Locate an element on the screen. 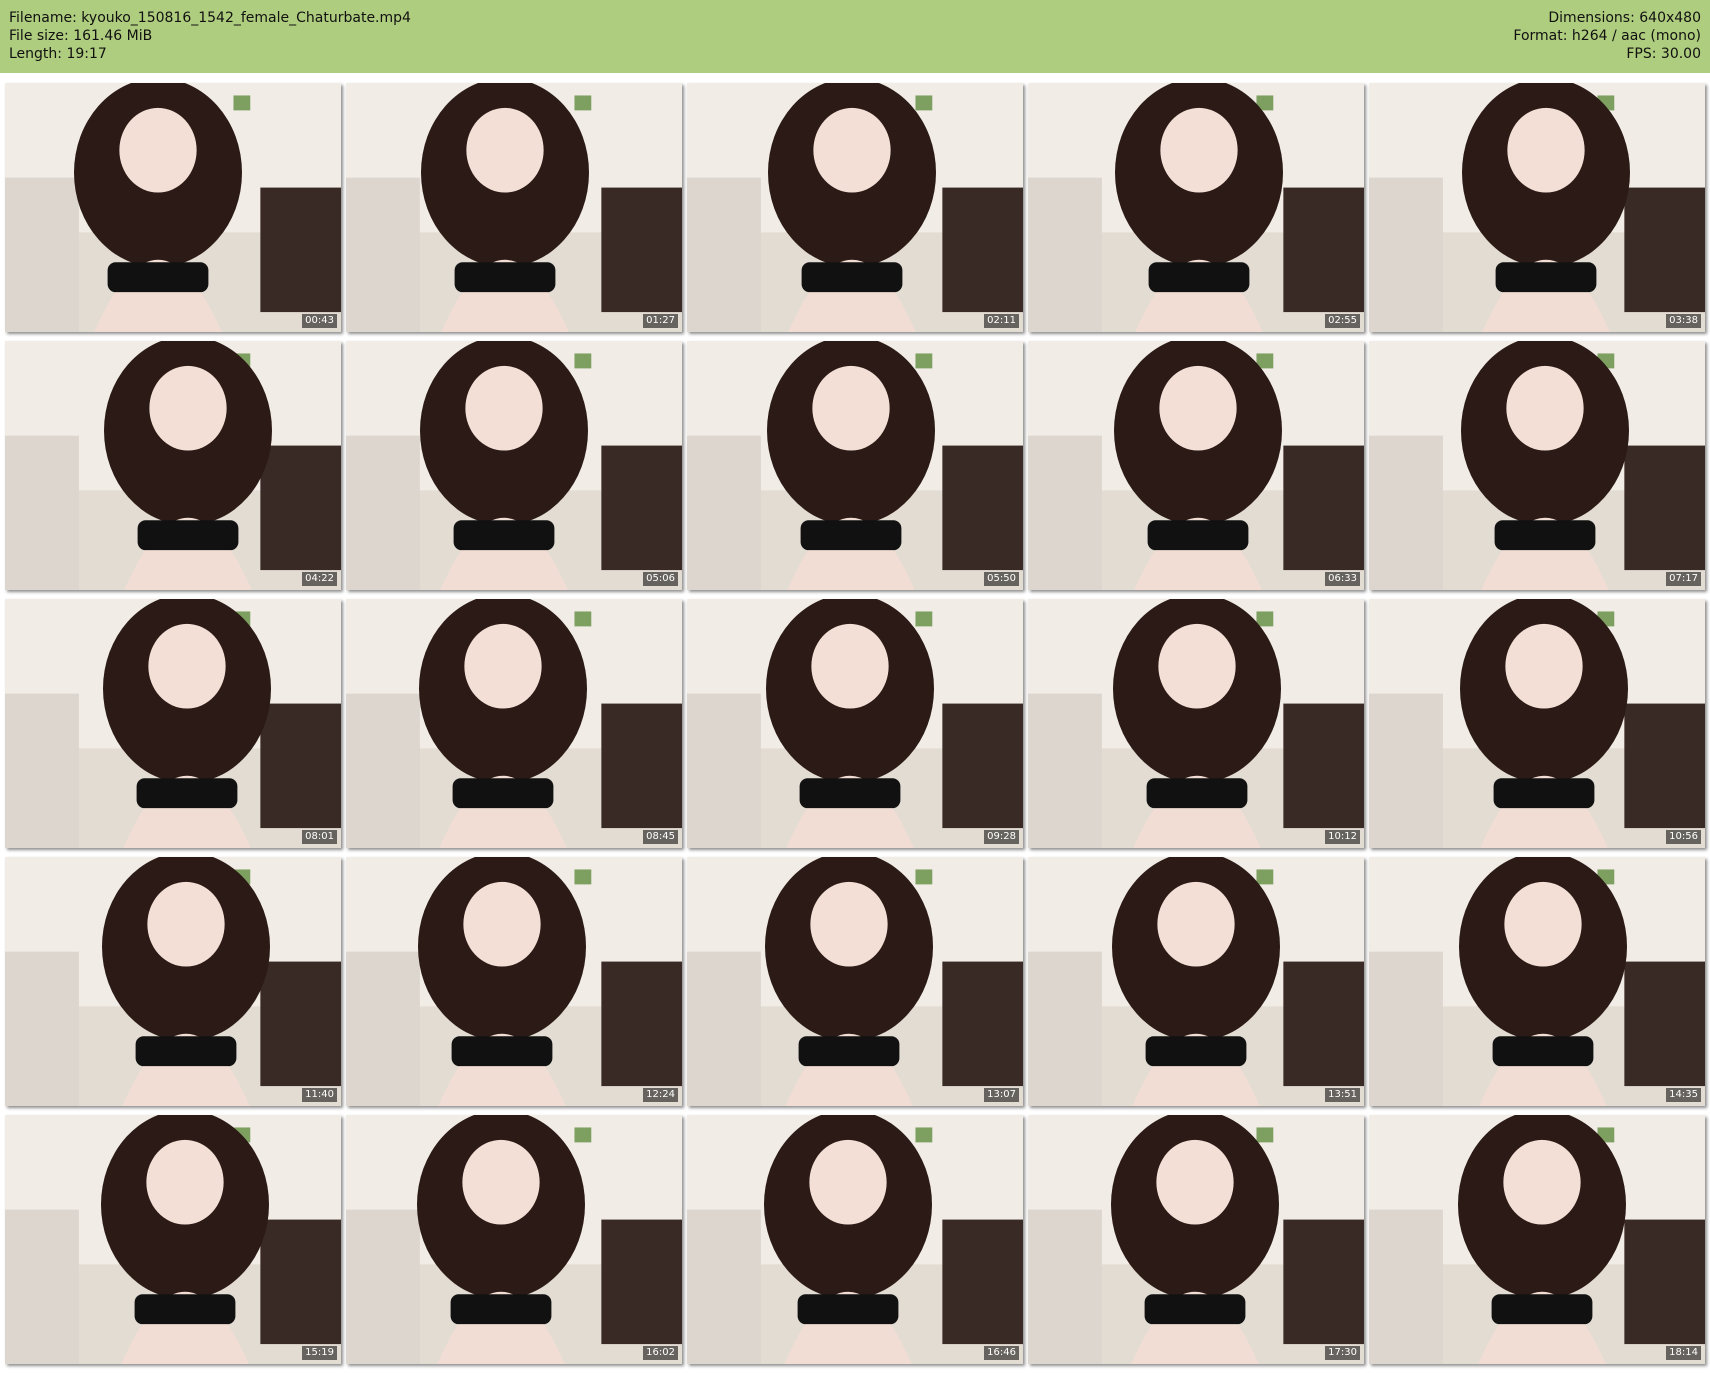 This screenshot has width=1710, height=1373. thumbnail: 12:24 is located at coordinates (514, 981).